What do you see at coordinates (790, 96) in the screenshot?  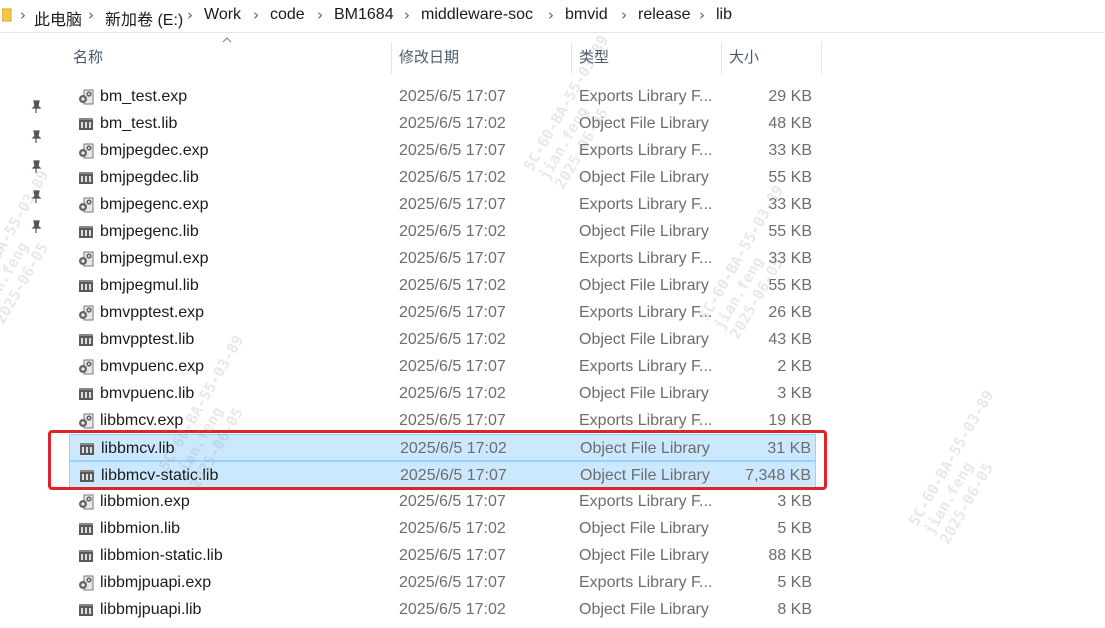 I see `file-size: 29 KB` at bounding box center [790, 96].